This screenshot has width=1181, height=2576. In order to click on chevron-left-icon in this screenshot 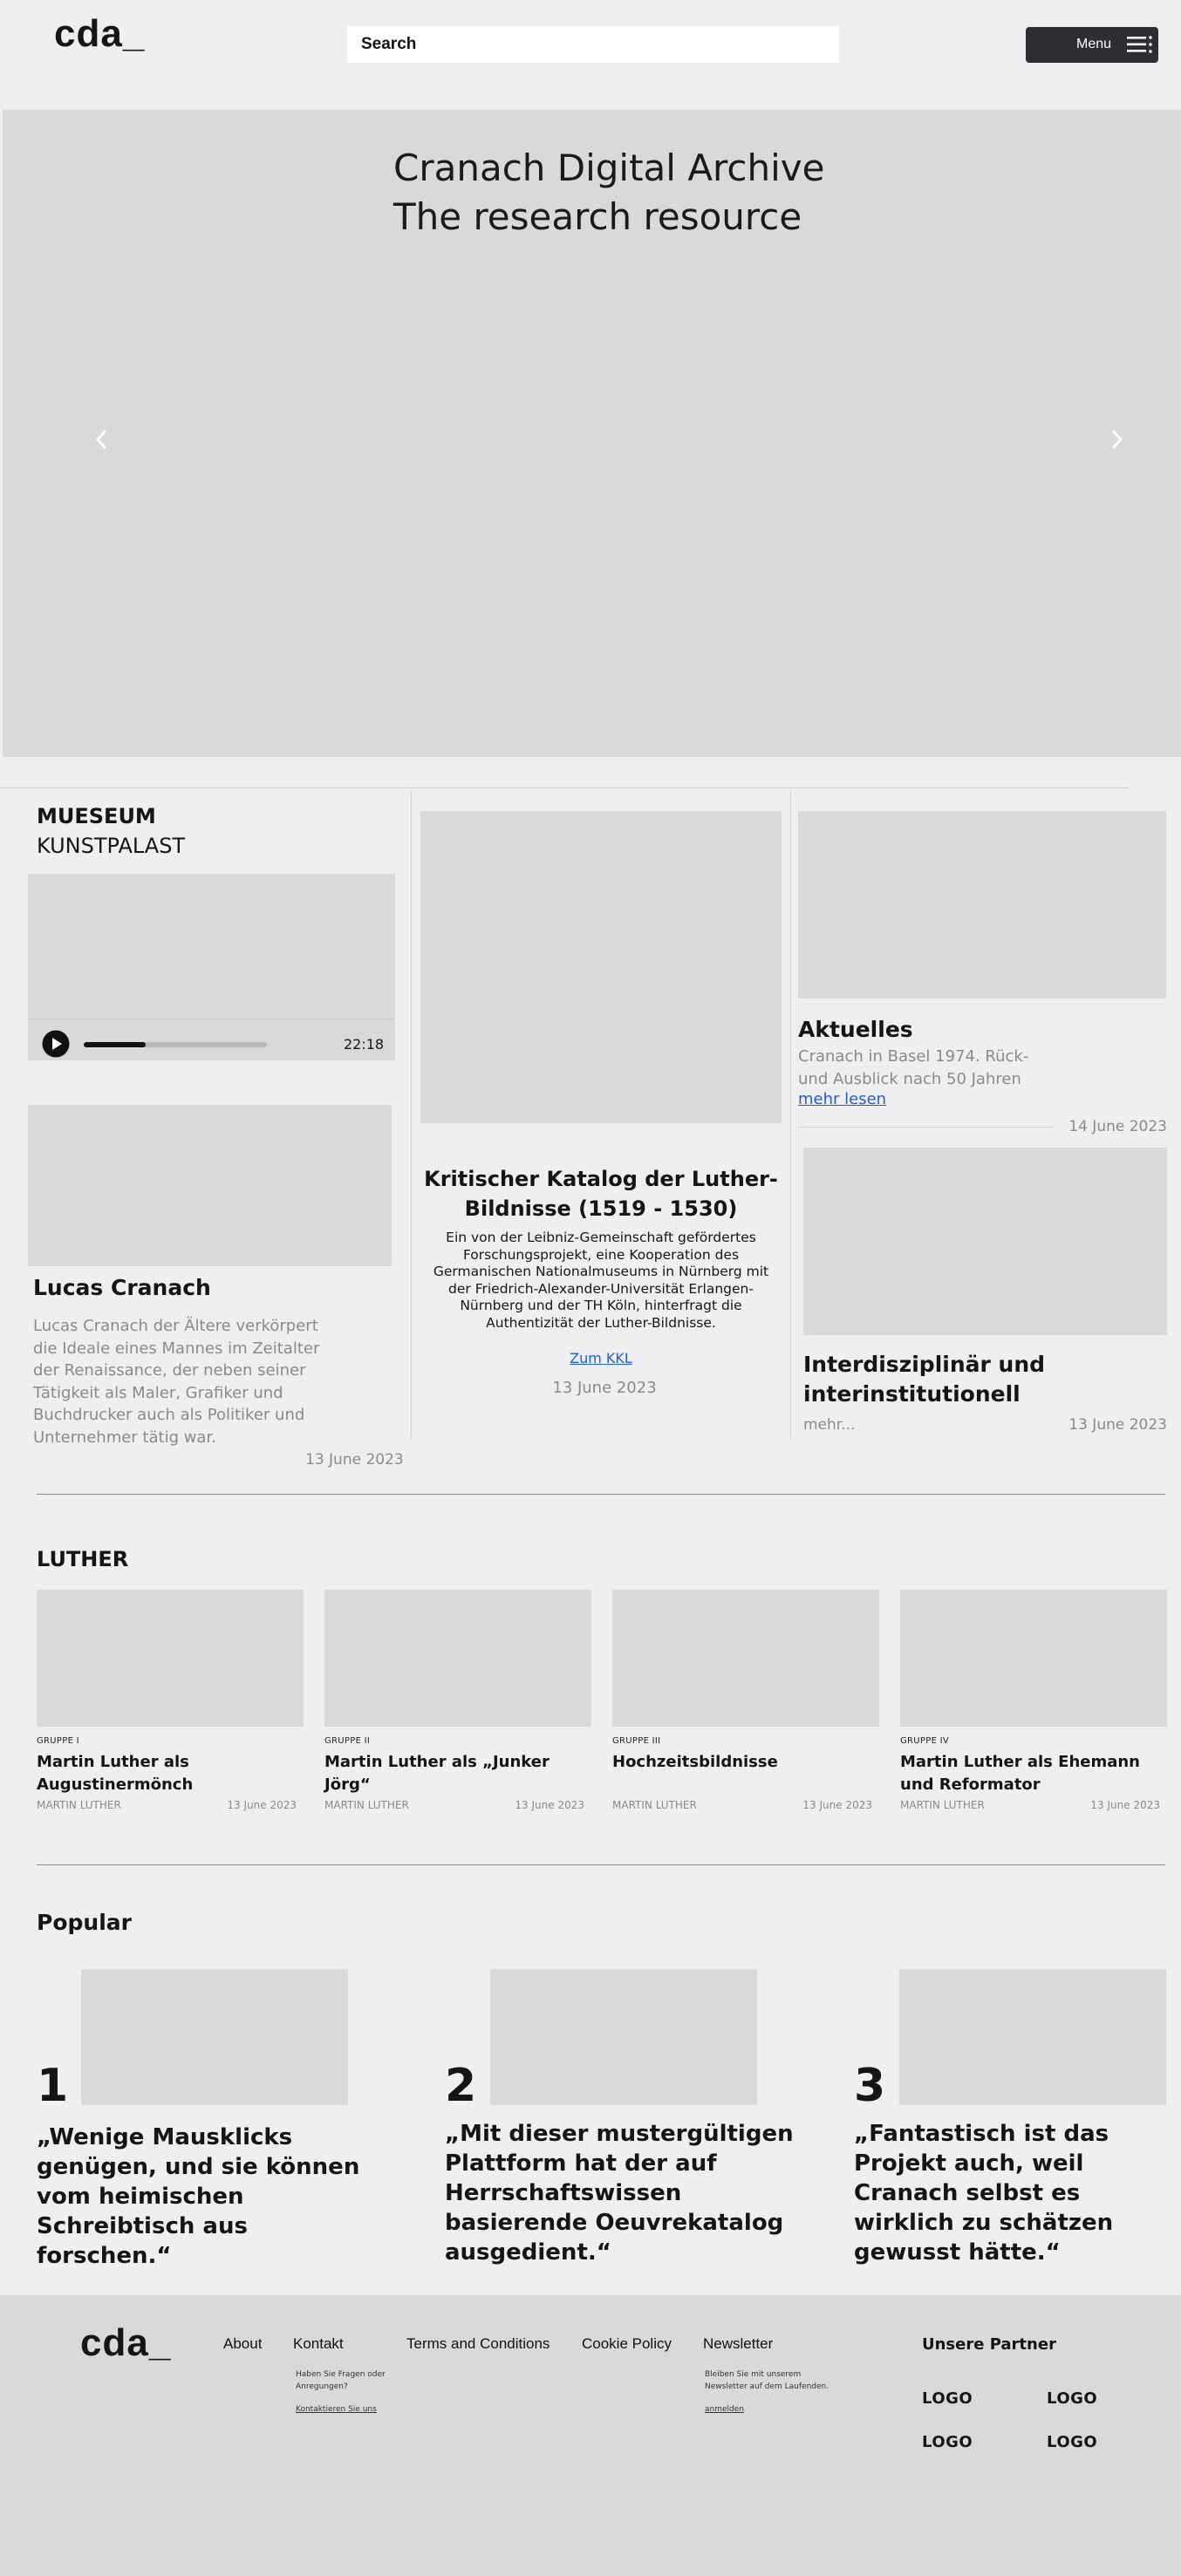, I will do `click(102, 440)`.